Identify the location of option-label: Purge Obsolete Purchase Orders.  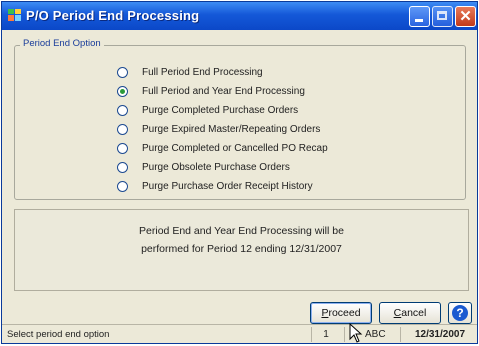
(216, 167).